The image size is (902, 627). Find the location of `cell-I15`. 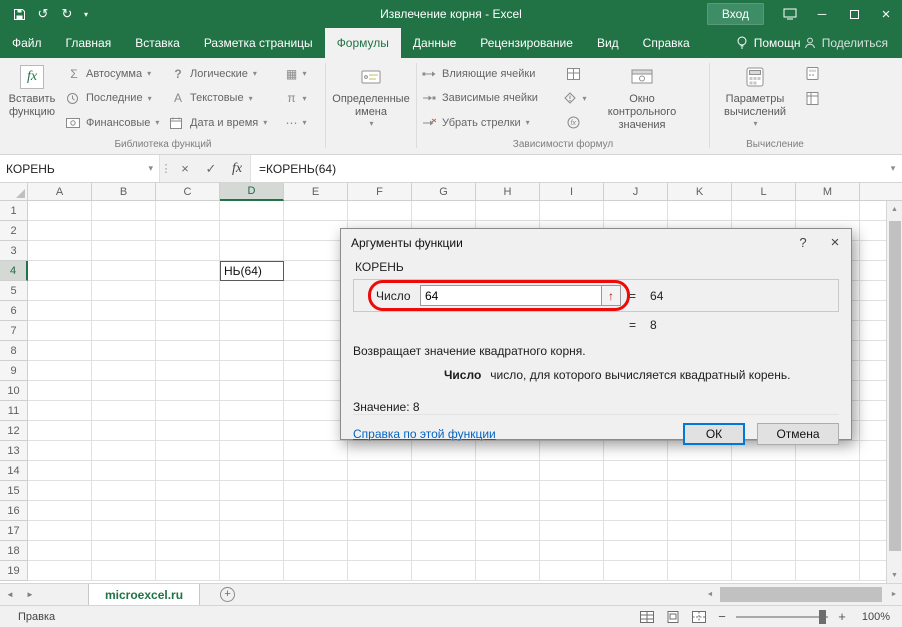

cell-I15 is located at coordinates (572, 491).